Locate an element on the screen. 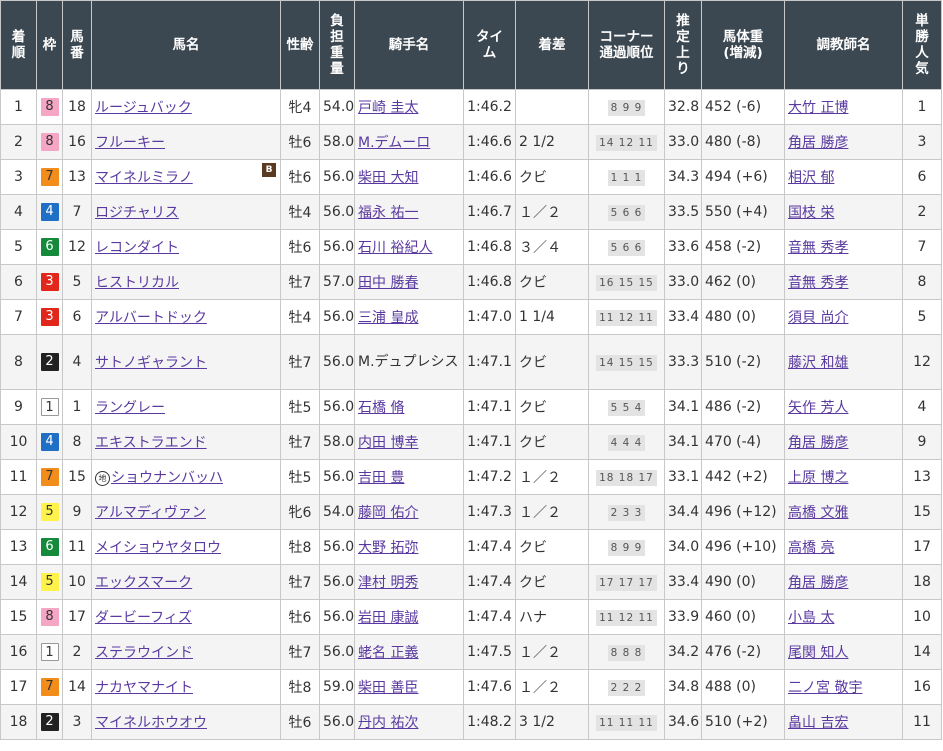 This screenshot has width=943, height=751. sexage-cell: 牡5 is located at coordinates (300, 407).